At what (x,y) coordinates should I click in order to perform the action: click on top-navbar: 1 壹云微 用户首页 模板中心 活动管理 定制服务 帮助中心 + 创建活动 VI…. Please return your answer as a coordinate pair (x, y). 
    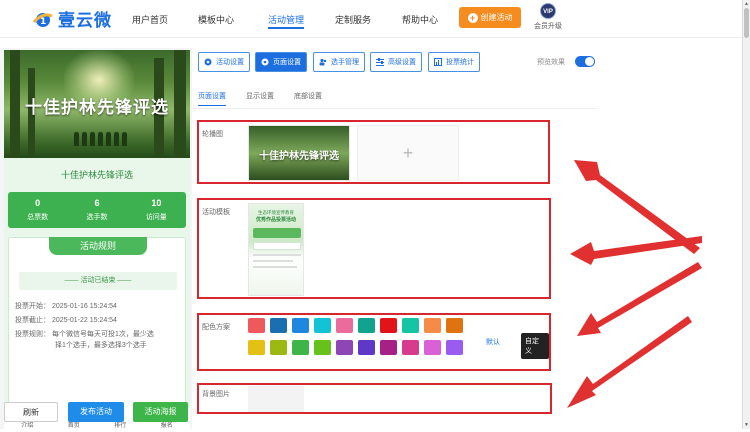
    Looking at the image, I should click on (371, 19).